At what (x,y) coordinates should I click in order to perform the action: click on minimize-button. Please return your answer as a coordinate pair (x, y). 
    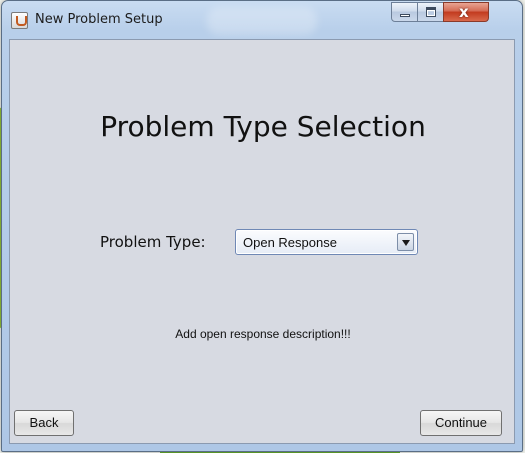
    Looking at the image, I should click on (404, 12).